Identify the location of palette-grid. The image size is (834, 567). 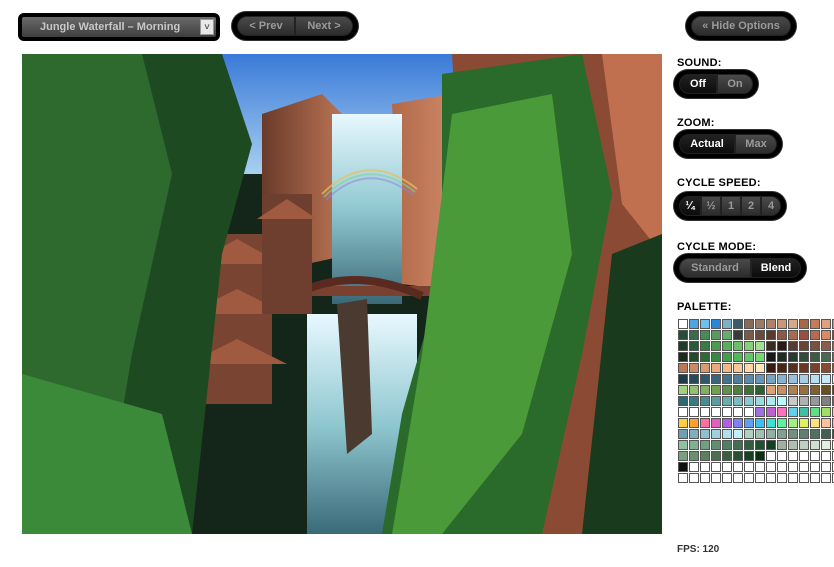
(756, 401).